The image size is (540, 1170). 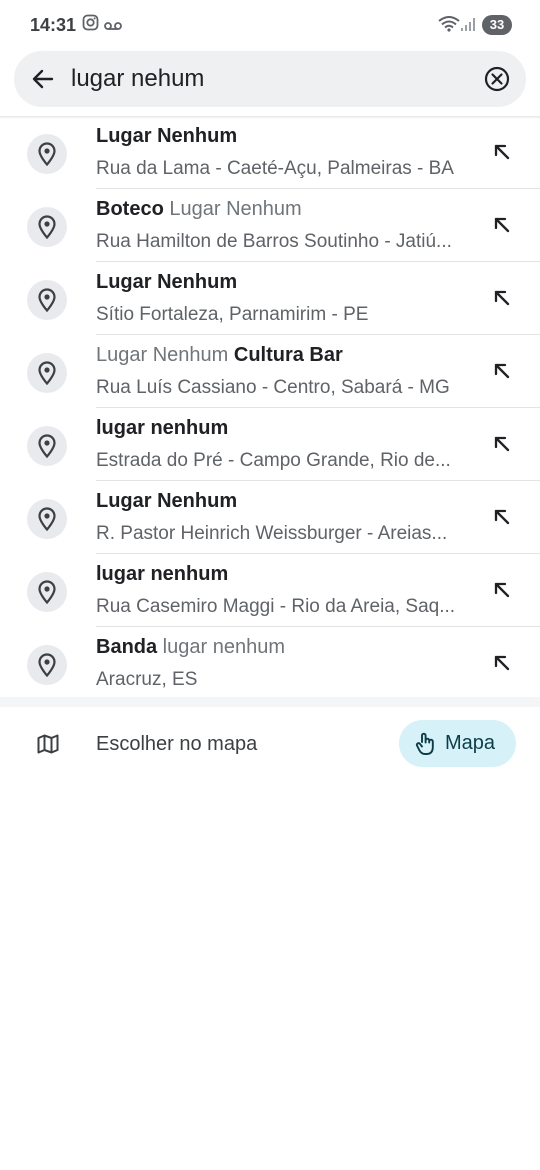 I want to click on search-input, so click(x=271, y=79).